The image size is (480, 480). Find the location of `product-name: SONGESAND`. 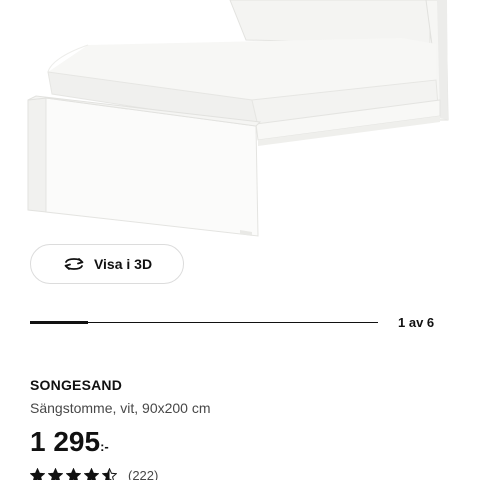

product-name: SONGESAND is located at coordinates (76, 385).